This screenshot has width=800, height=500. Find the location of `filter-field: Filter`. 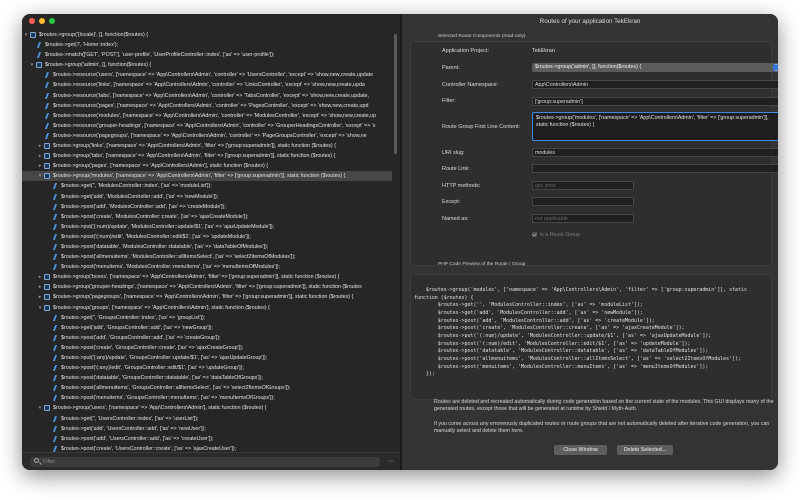

filter-field: Filter is located at coordinates (205, 462).